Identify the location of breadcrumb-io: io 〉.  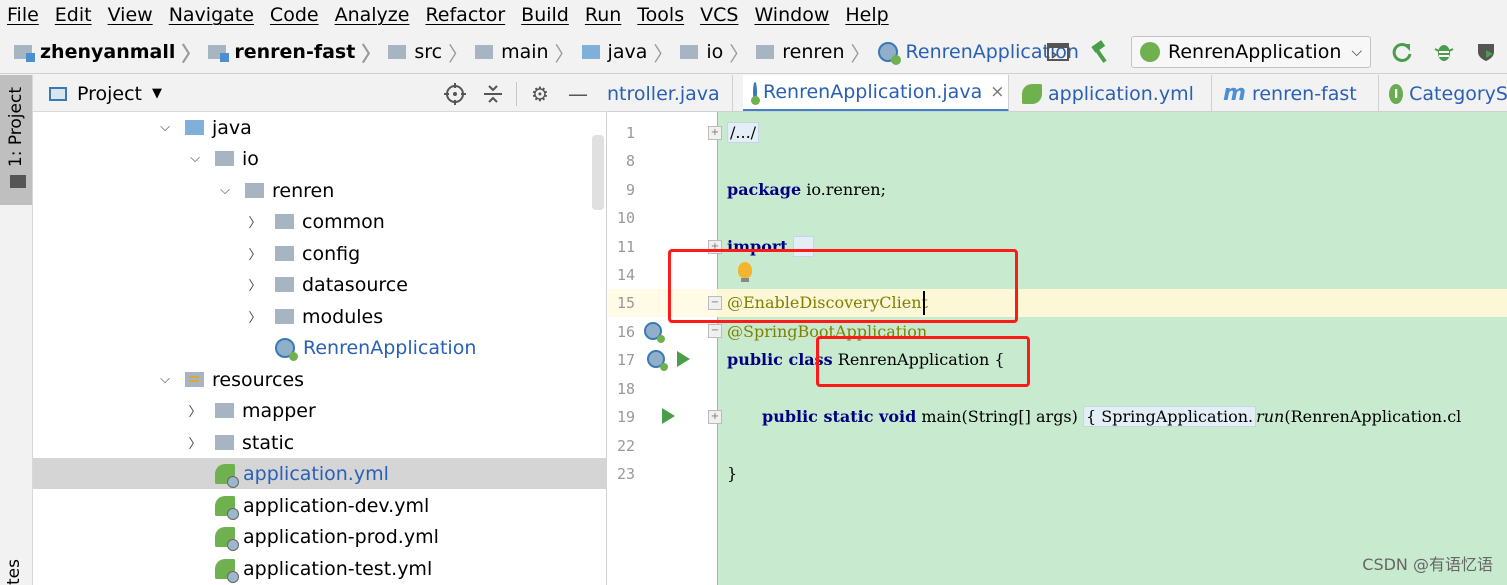
(718, 52).